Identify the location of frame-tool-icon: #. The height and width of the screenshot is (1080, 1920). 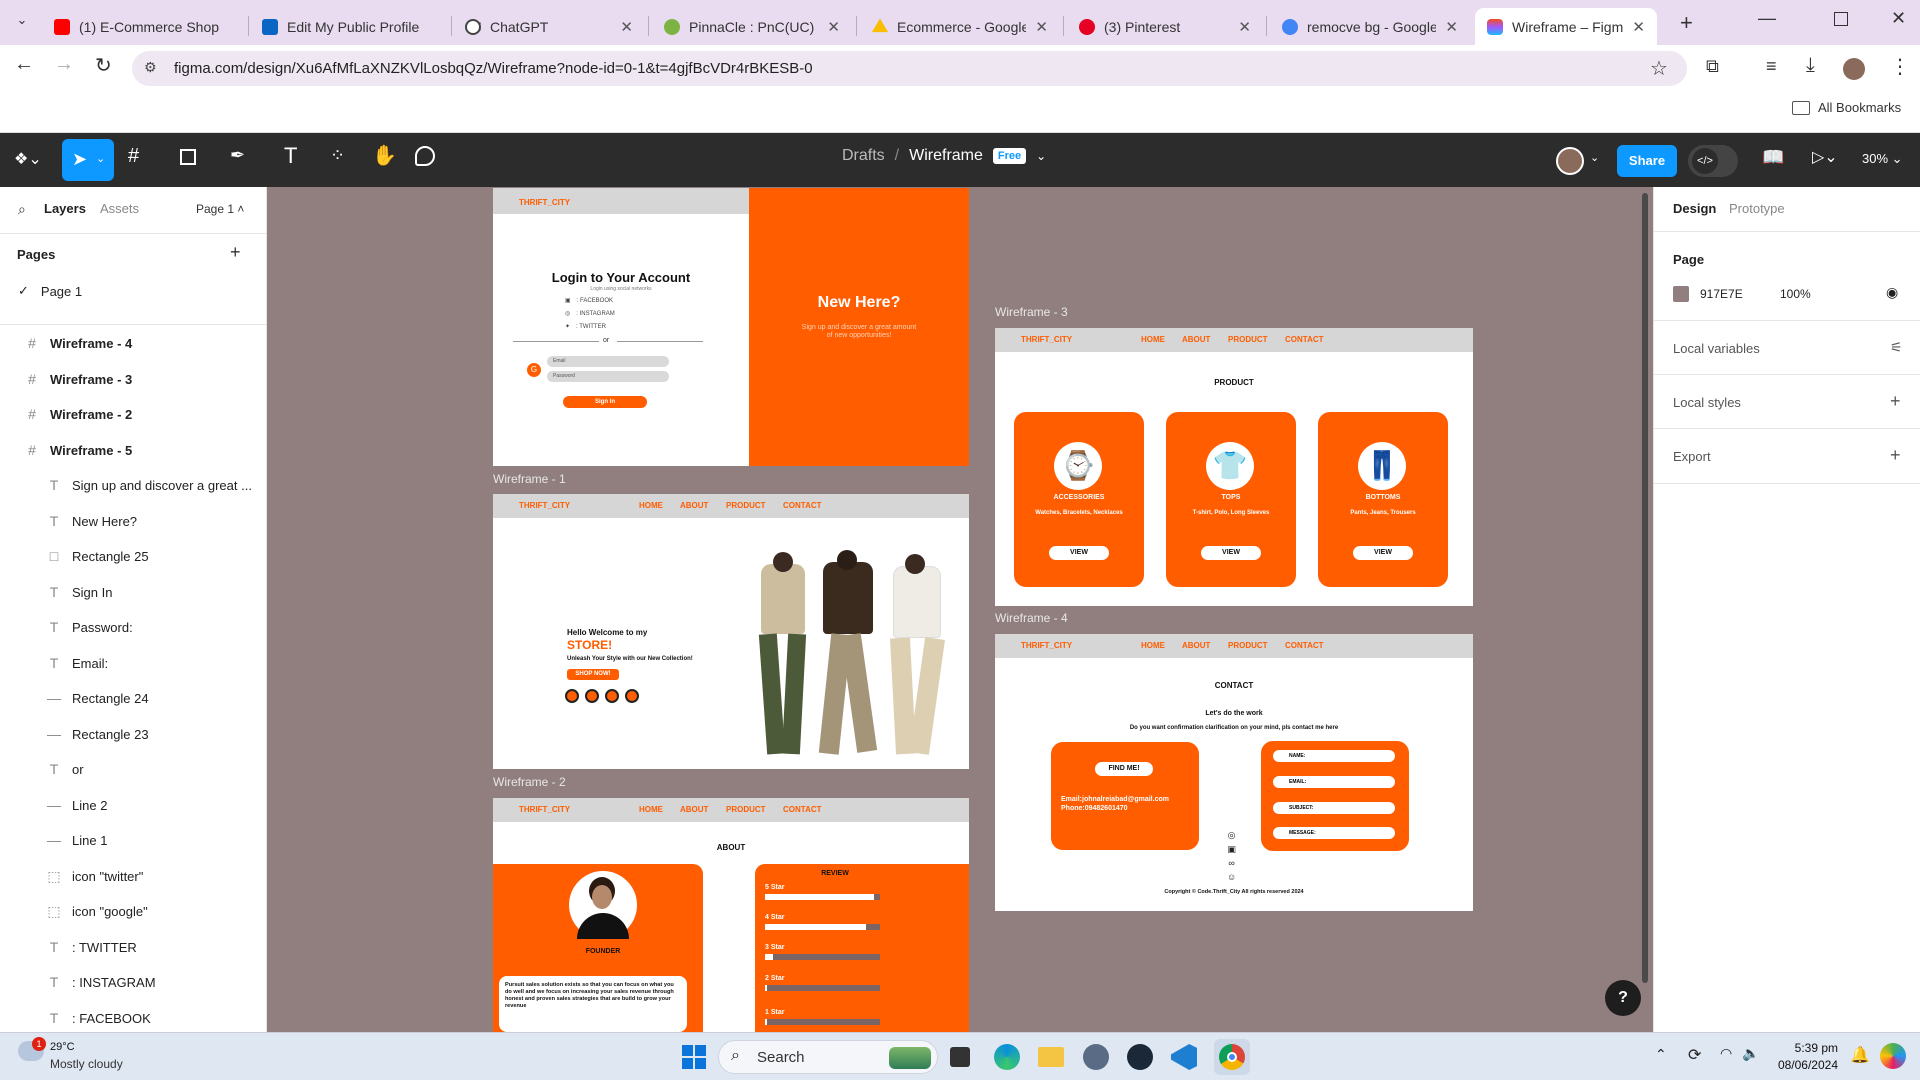
(133, 156).